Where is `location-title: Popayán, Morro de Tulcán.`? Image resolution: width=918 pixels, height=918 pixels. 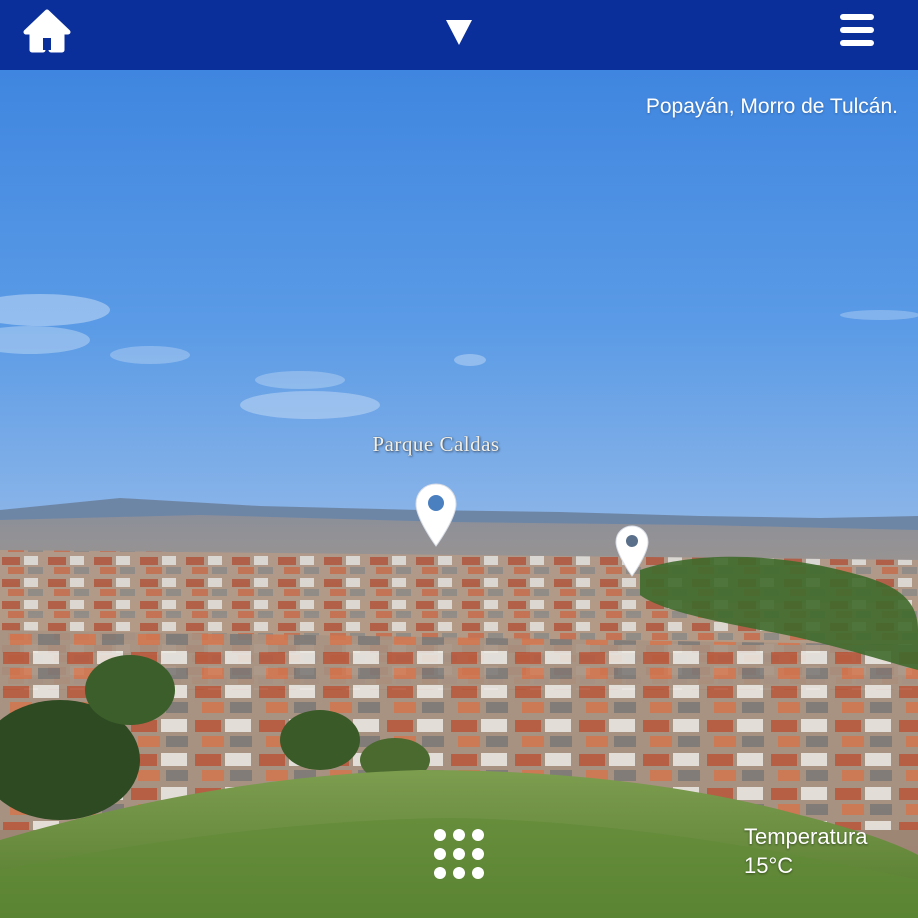 location-title: Popayán, Morro de Tulcán. is located at coordinates (771, 106).